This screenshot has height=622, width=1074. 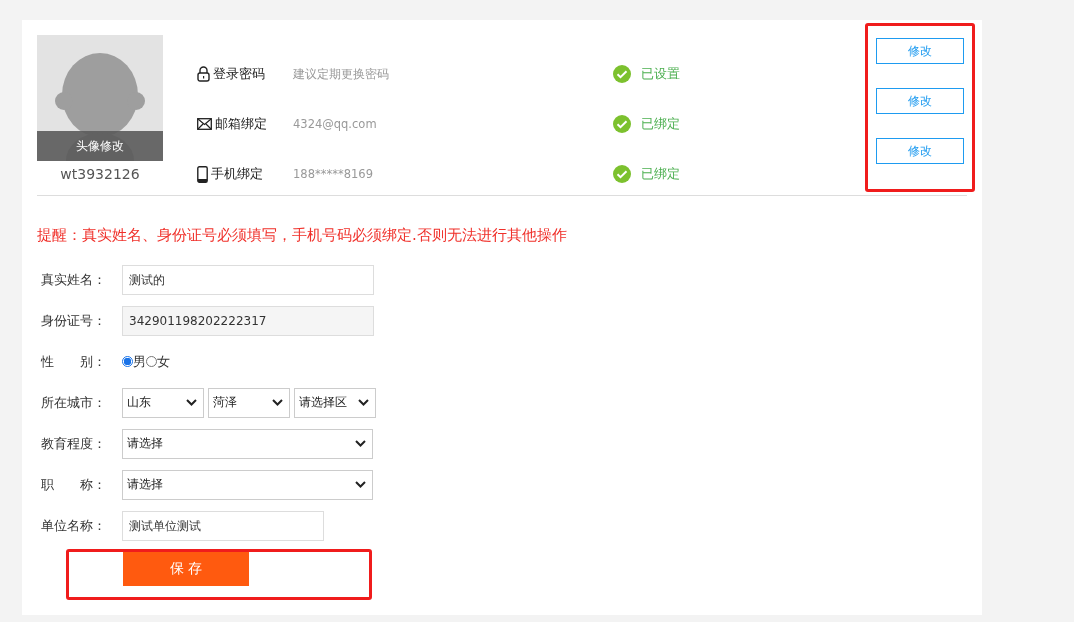 I want to click on input-field: 342901198202222317, so click(x=248, y=320).